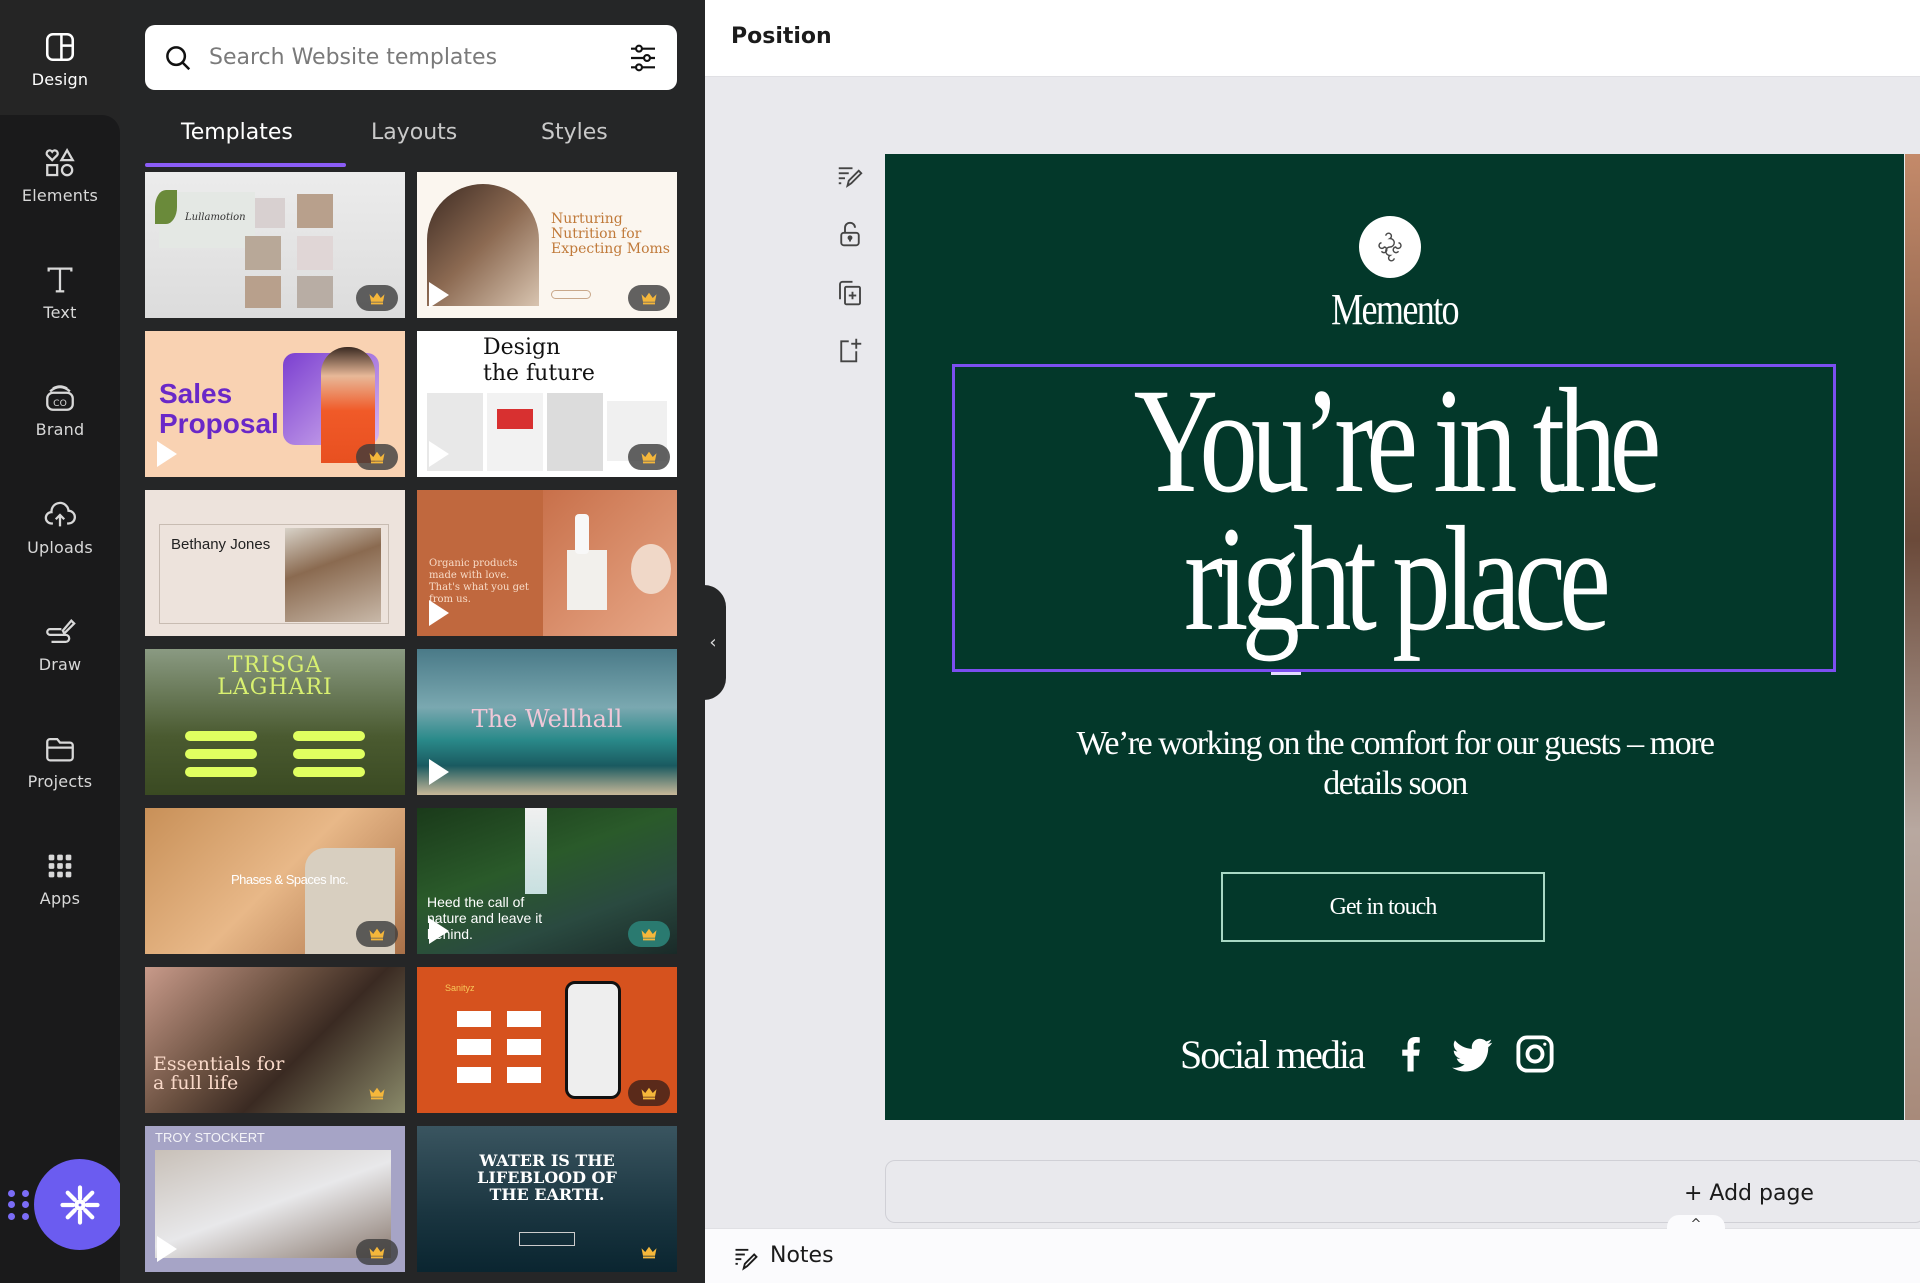  Describe the element at coordinates (1312, 38) in the screenshot. I see `context-header: Position` at that location.